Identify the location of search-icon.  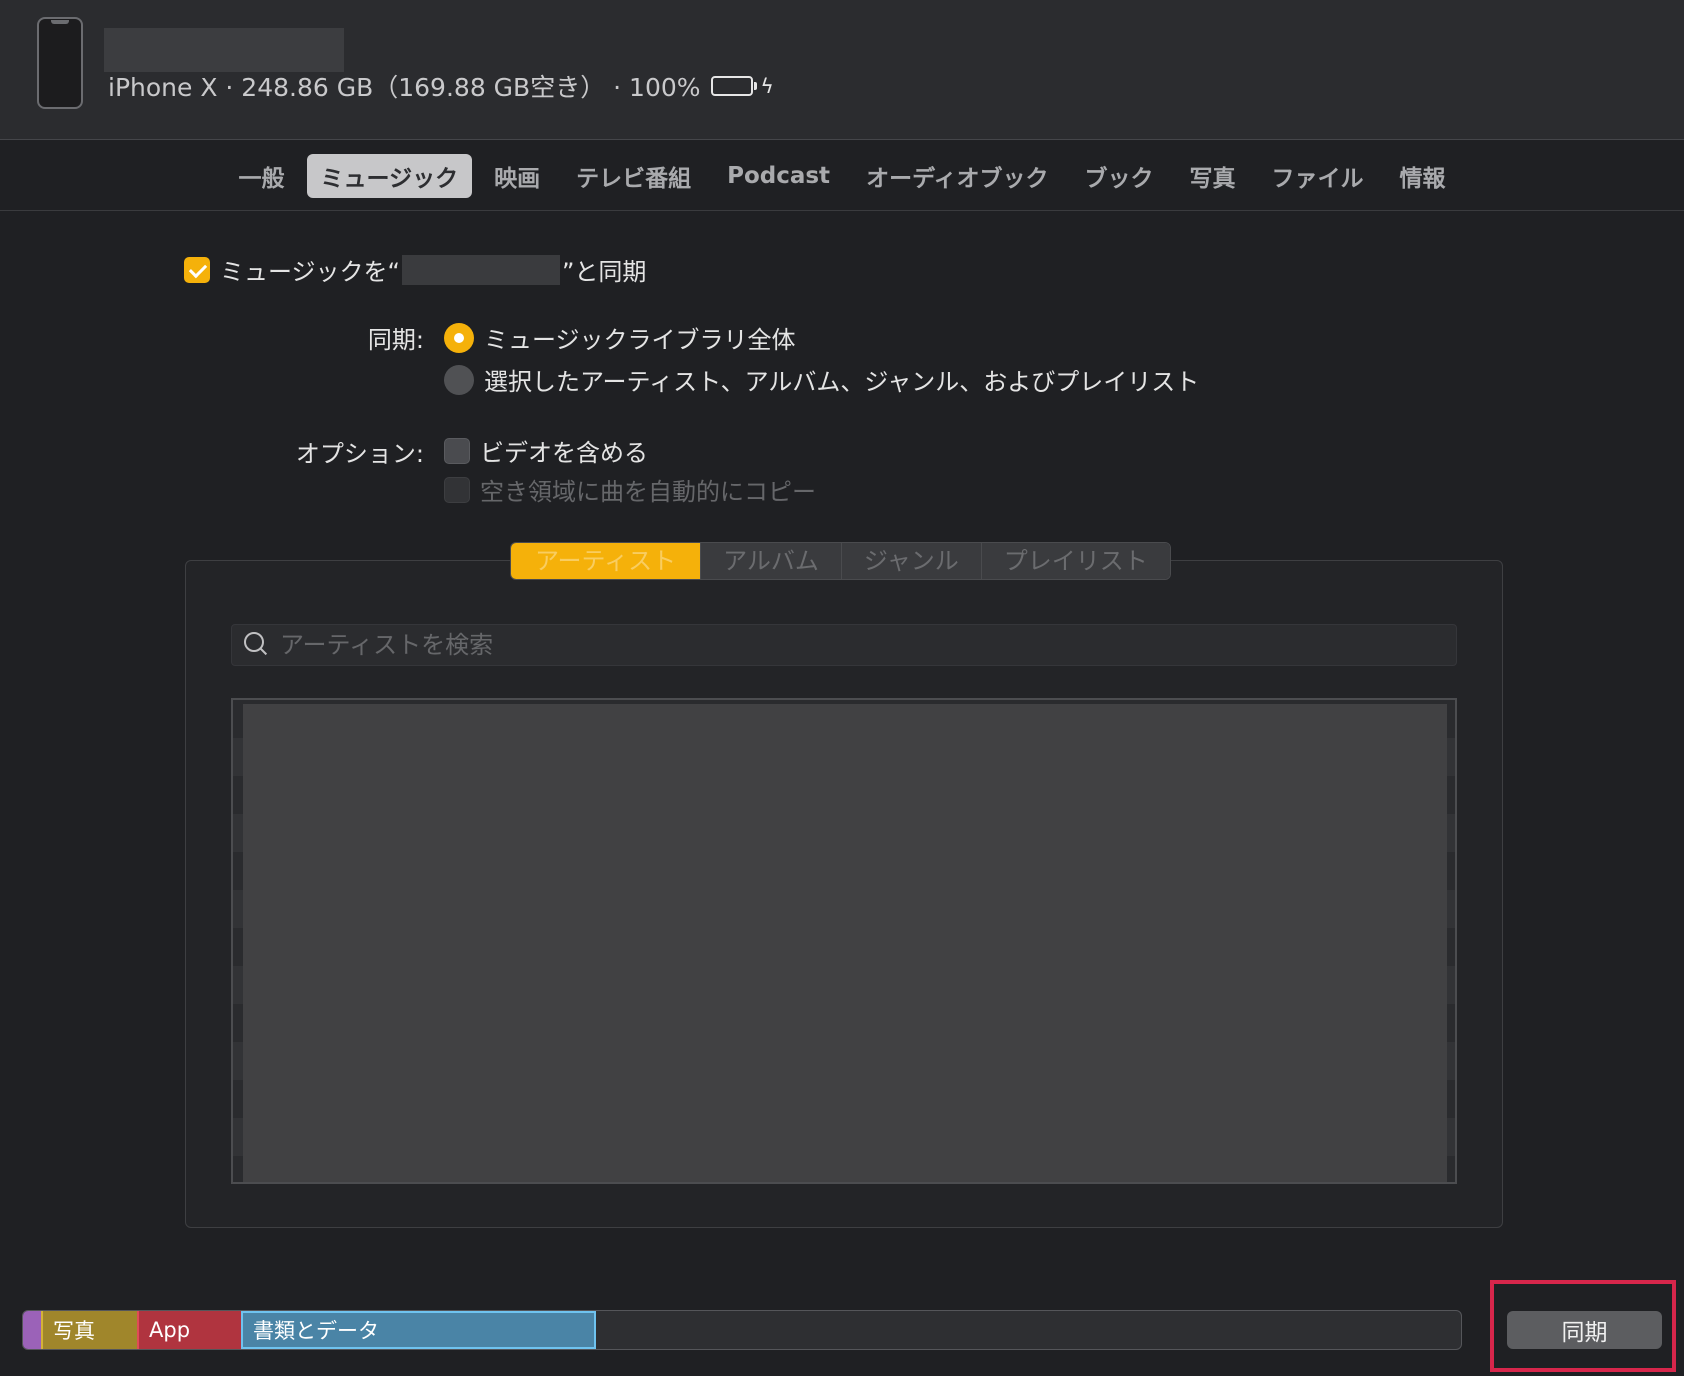
(257, 645).